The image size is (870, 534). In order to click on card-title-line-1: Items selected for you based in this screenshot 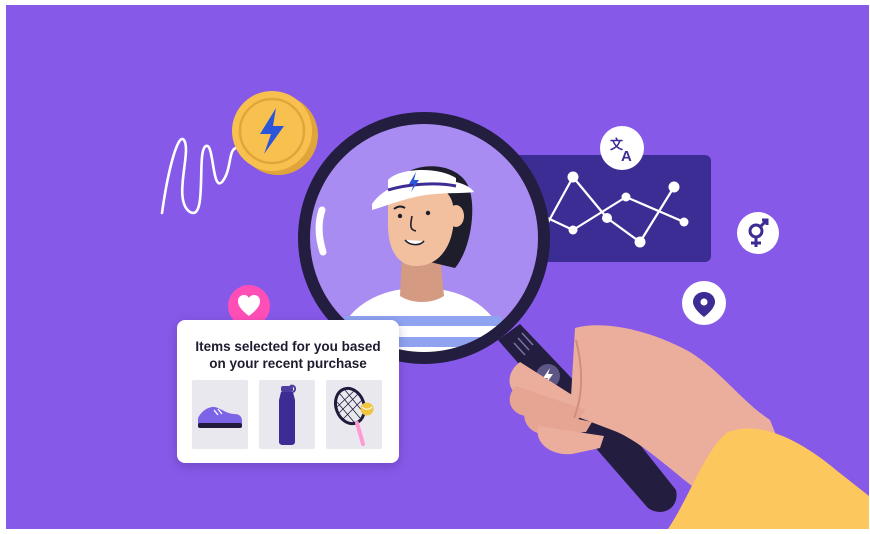, I will do `click(288, 346)`.